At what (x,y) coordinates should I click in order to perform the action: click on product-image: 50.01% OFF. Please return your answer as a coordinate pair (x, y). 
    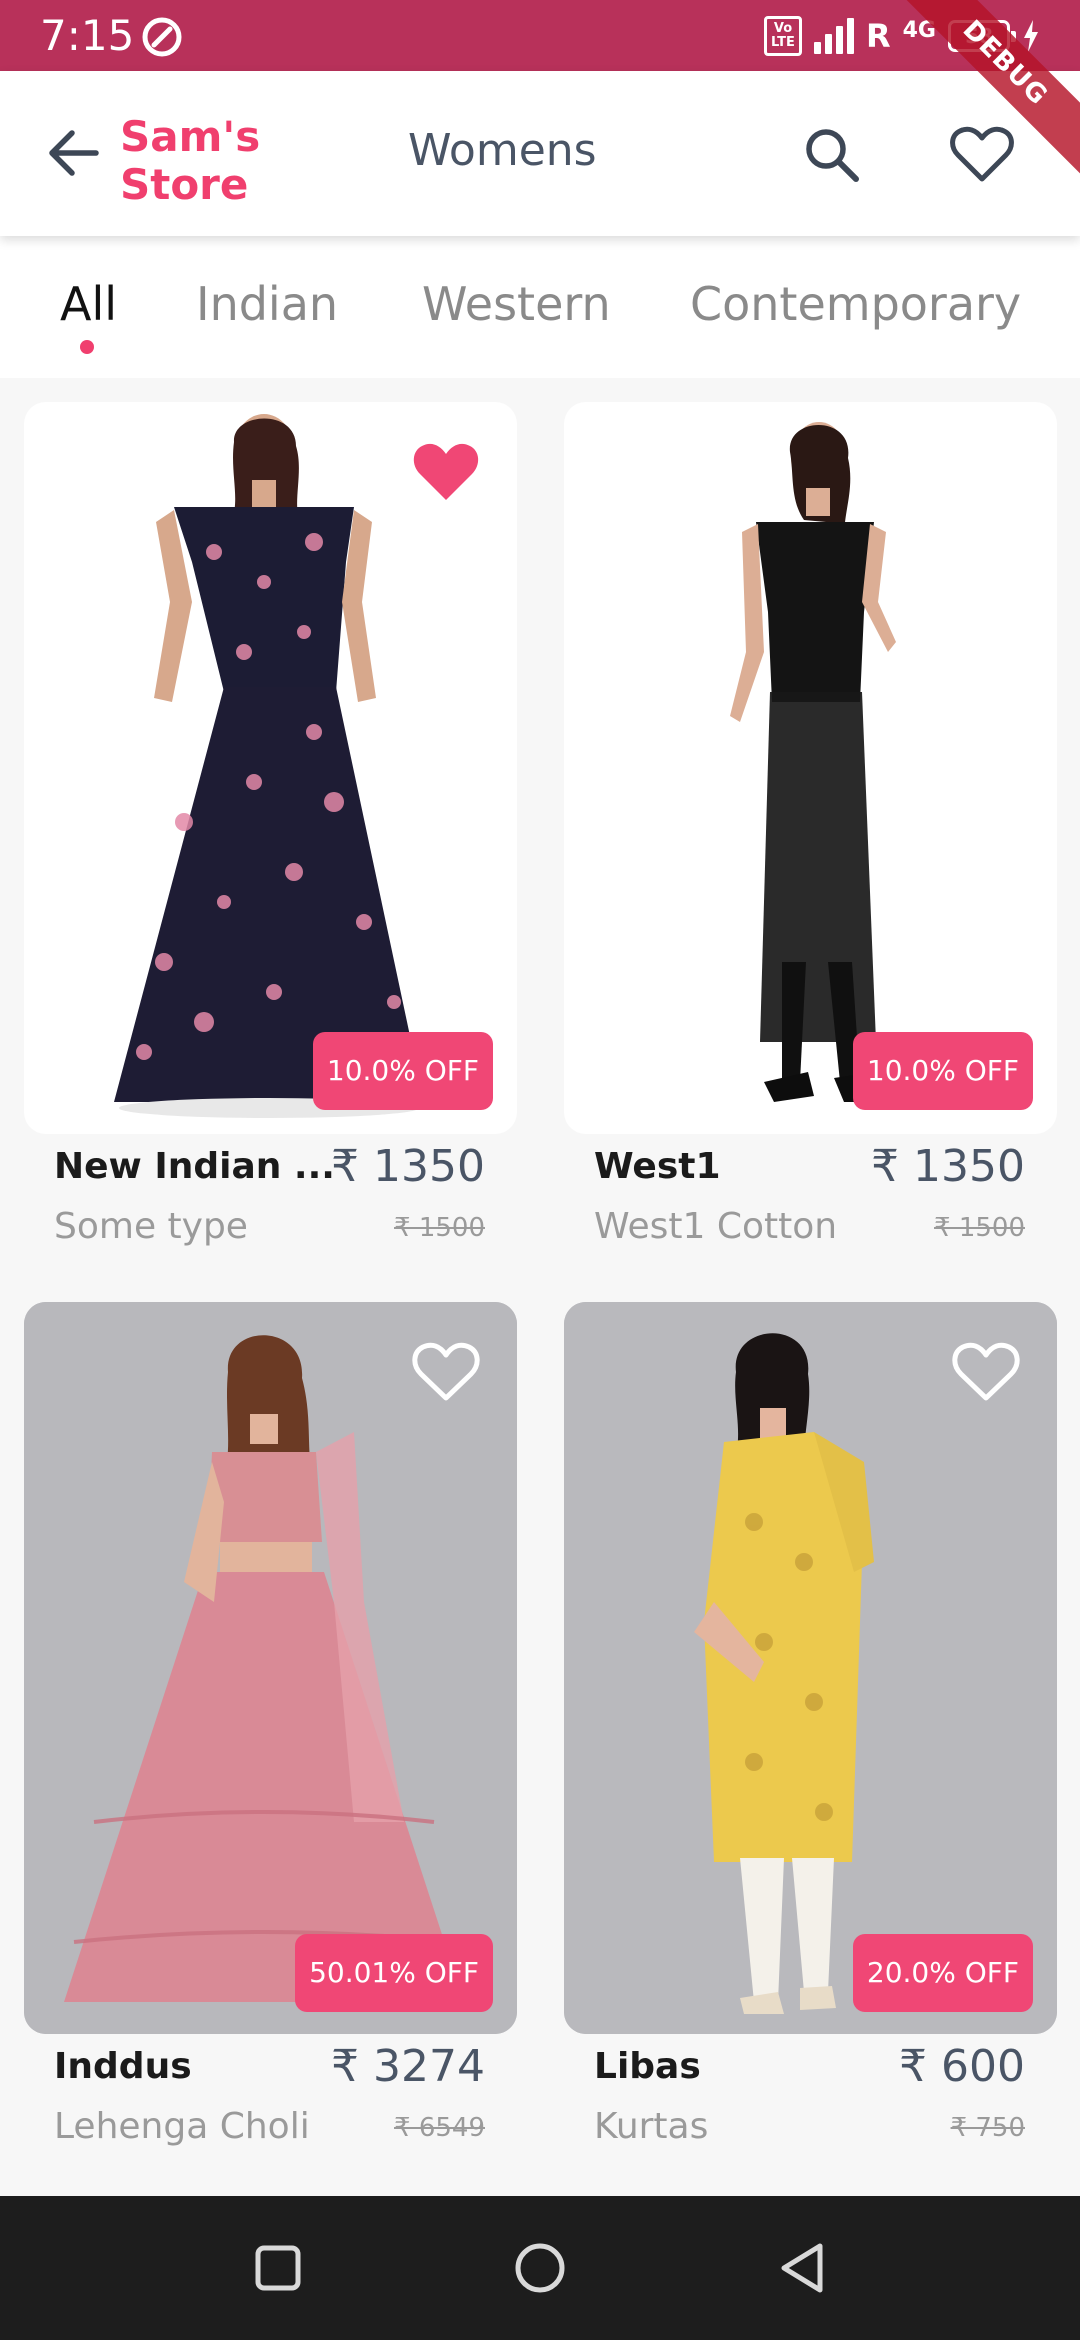
    Looking at the image, I should click on (270, 1668).